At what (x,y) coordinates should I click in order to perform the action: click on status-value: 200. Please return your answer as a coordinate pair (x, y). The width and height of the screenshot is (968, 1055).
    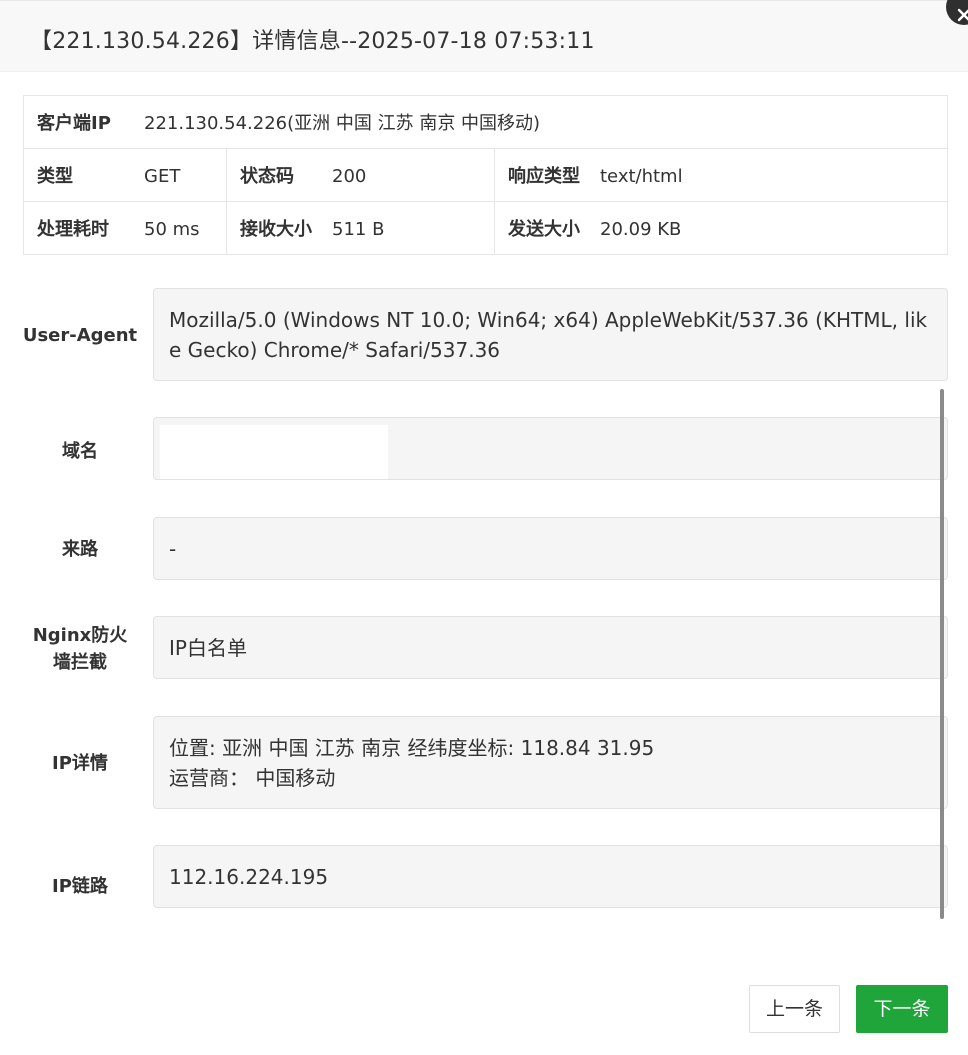
    Looking at the image, I should click on (349, 176).